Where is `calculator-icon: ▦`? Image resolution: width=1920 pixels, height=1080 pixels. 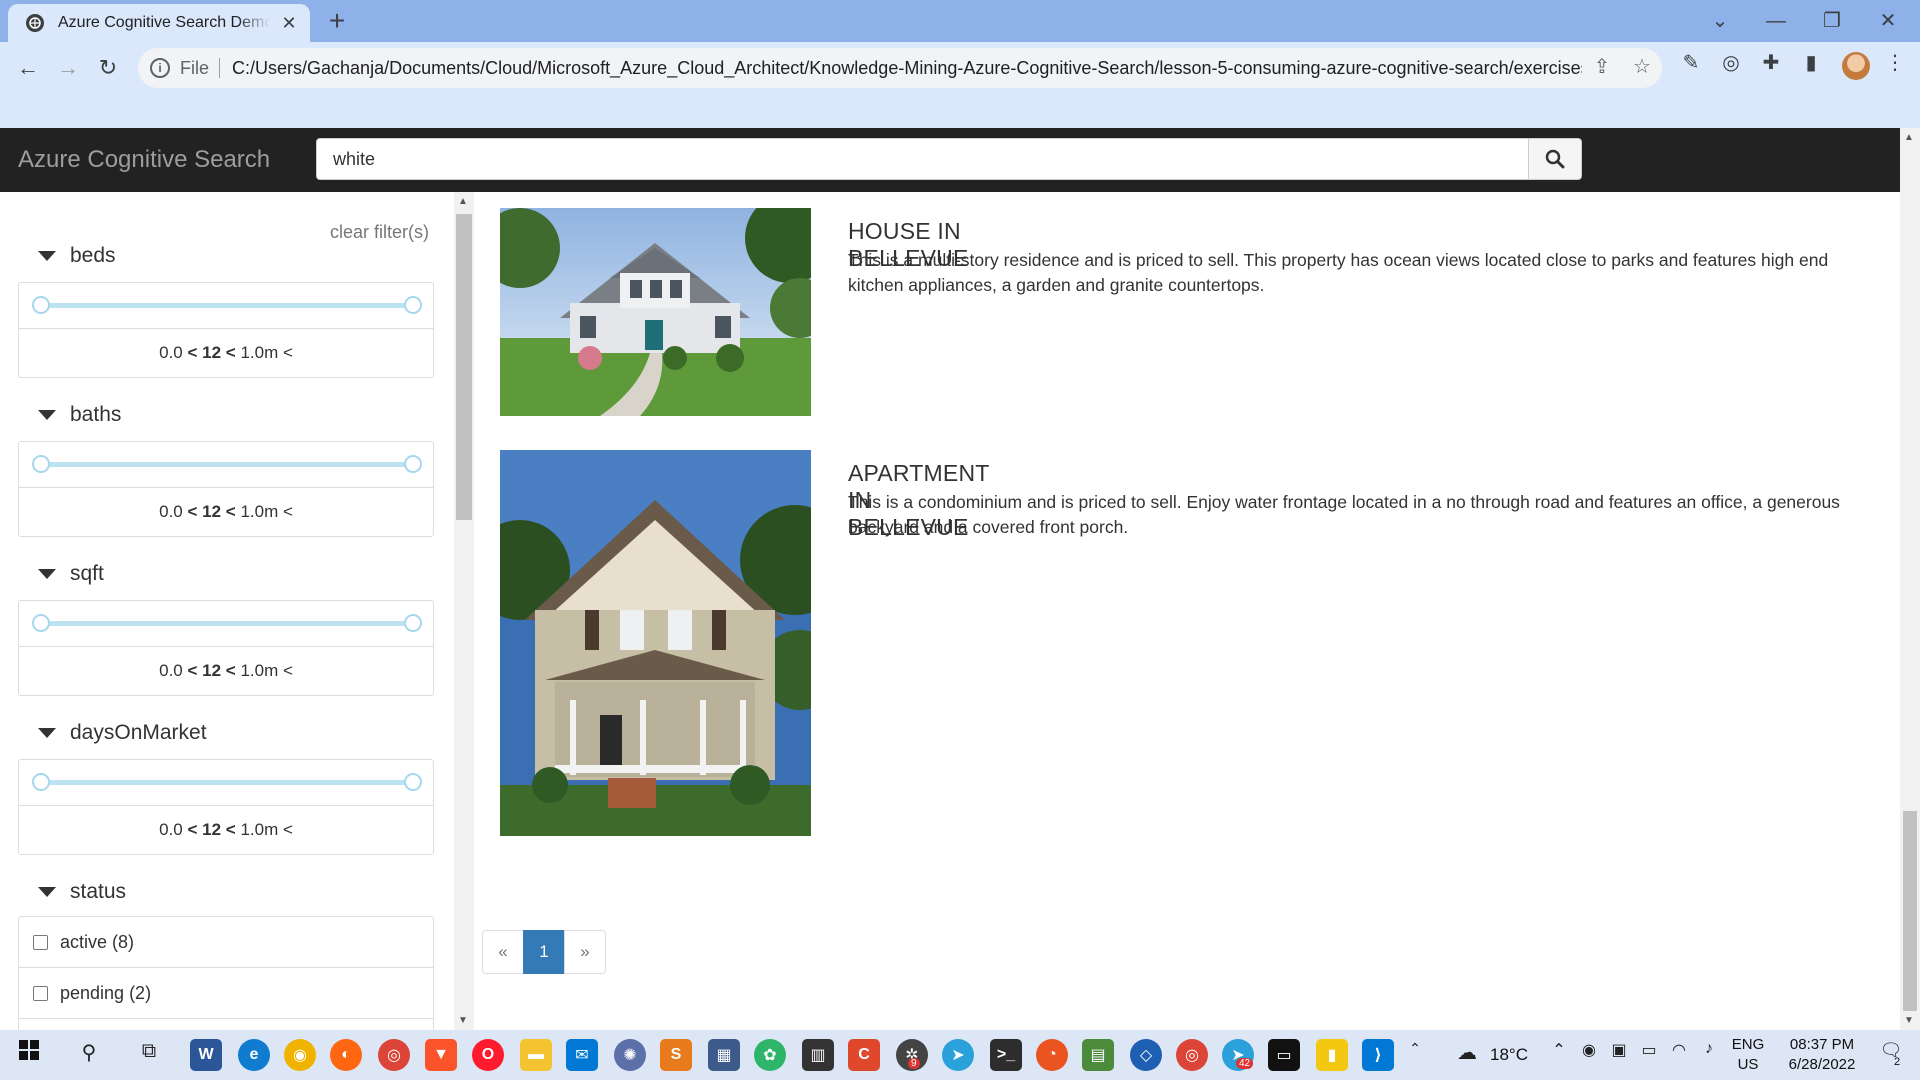
calculator-icon: ▦ is located at coordinates (724, 1055).